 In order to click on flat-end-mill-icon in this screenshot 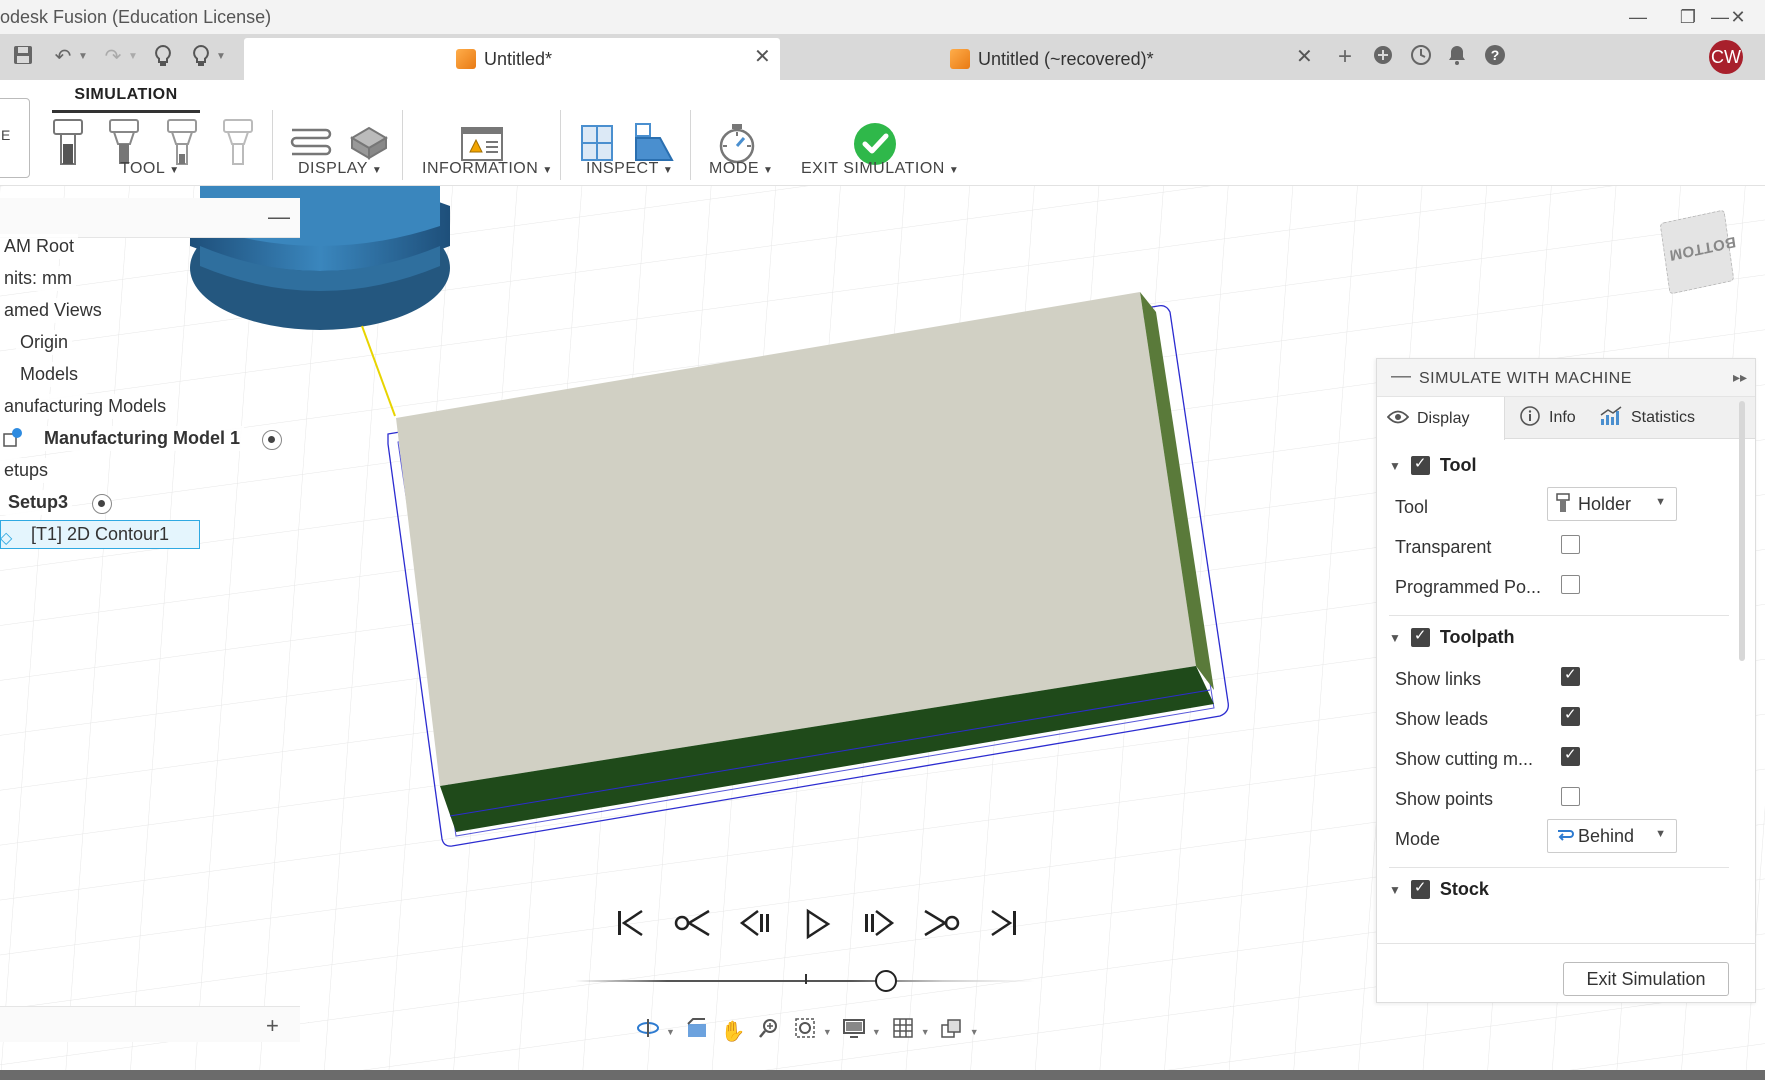, I will do `click(68, 143)`.